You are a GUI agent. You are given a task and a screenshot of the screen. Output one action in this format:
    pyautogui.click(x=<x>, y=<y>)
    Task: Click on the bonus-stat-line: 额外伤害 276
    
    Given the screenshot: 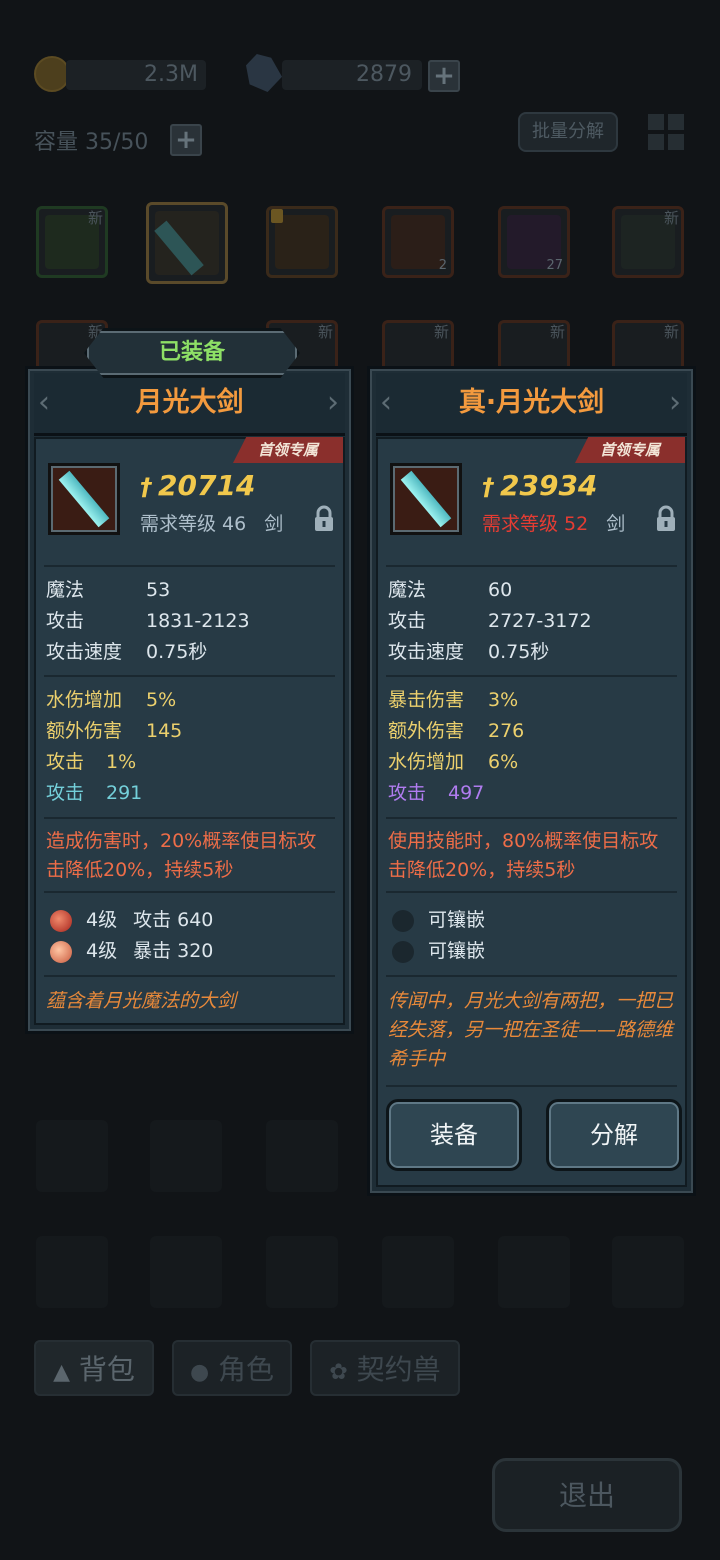 What is the action you would take?
    pyautogui.click(x=456, y=731)
    